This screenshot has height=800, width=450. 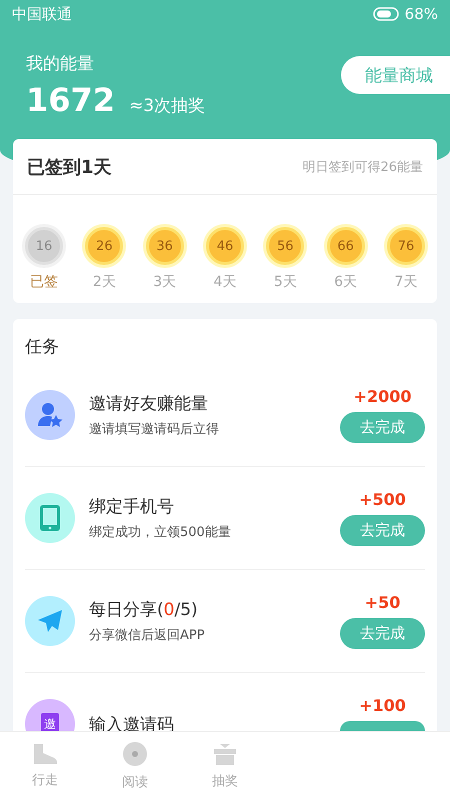 What do you see at coordinates (385, 14) in the screenshot?
I see `battery-icon` at bounding box center [385, 14].